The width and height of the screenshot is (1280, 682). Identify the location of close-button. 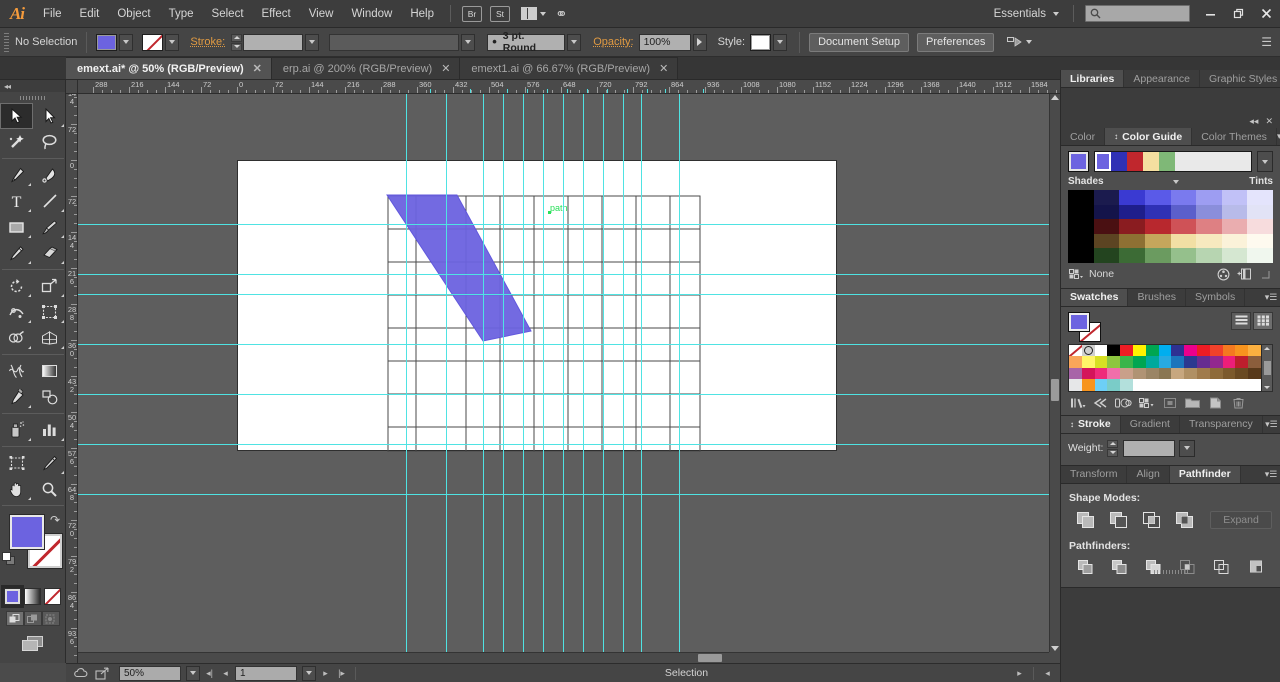
(1266, 14).